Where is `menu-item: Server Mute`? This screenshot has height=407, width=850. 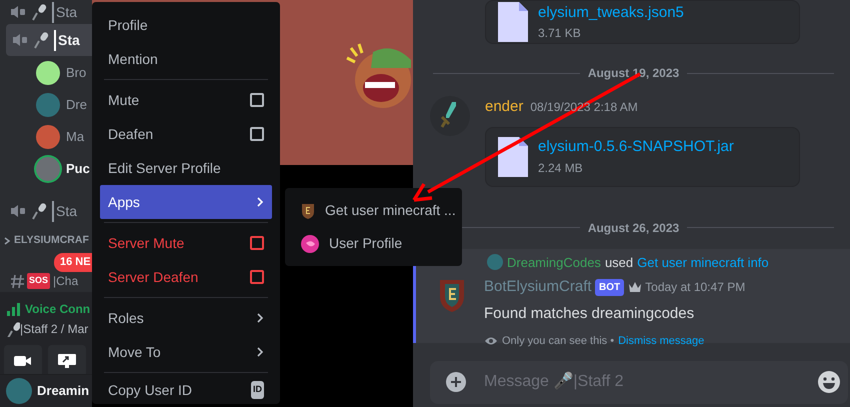
menu-item: Server Mute is located at coordinates (186, 243).